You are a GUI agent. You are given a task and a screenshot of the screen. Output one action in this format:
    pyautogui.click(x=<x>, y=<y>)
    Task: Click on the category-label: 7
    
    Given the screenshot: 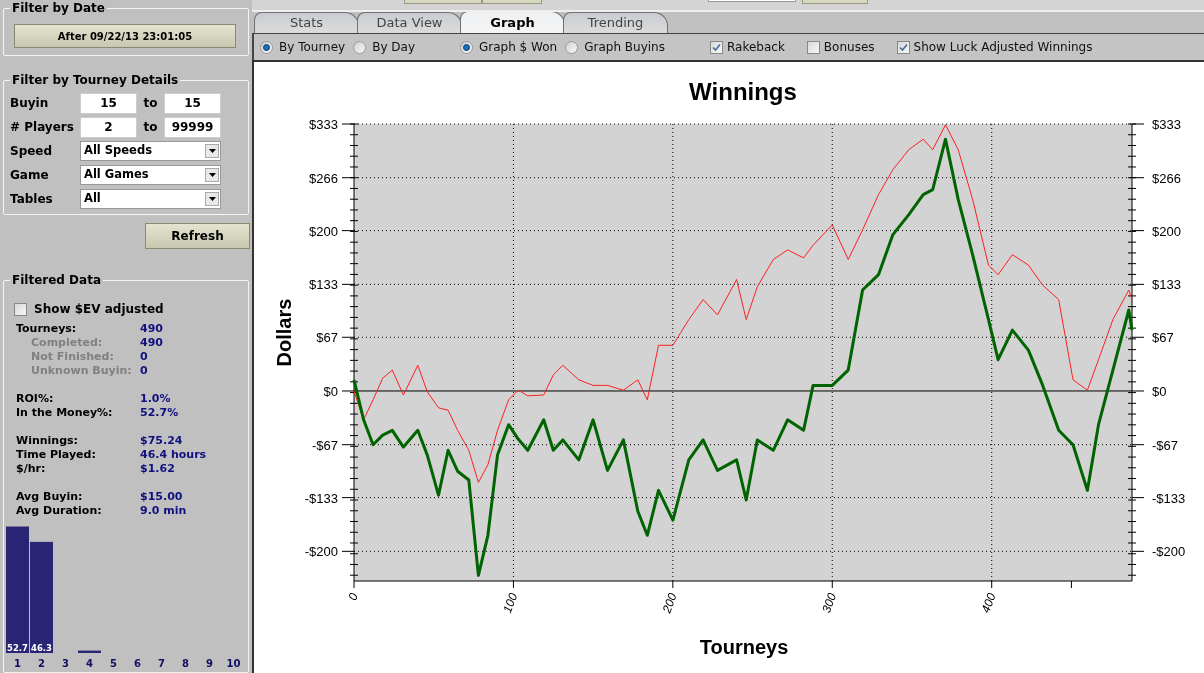 What is the action you would take?
    pyautogui.click(x=161, y=663)
    